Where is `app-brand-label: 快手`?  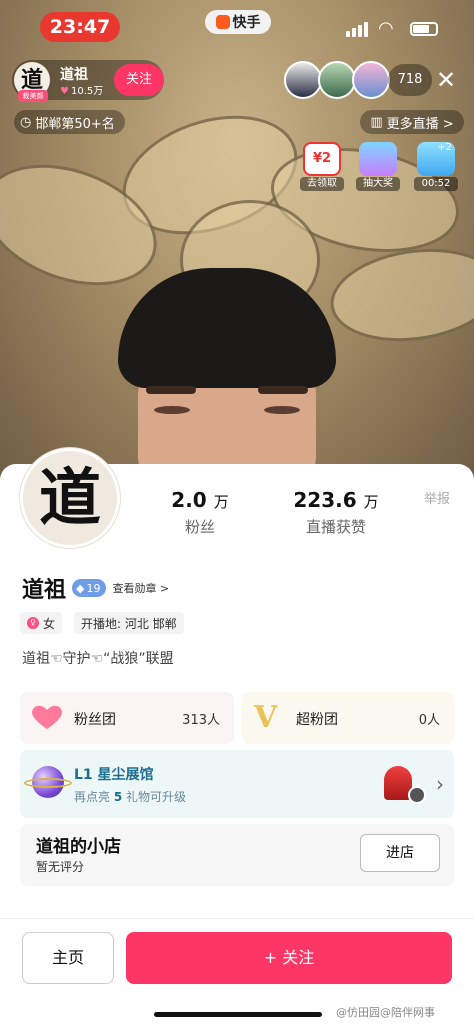
app-brand-label: 快手 is located at coordinates (246, 23).